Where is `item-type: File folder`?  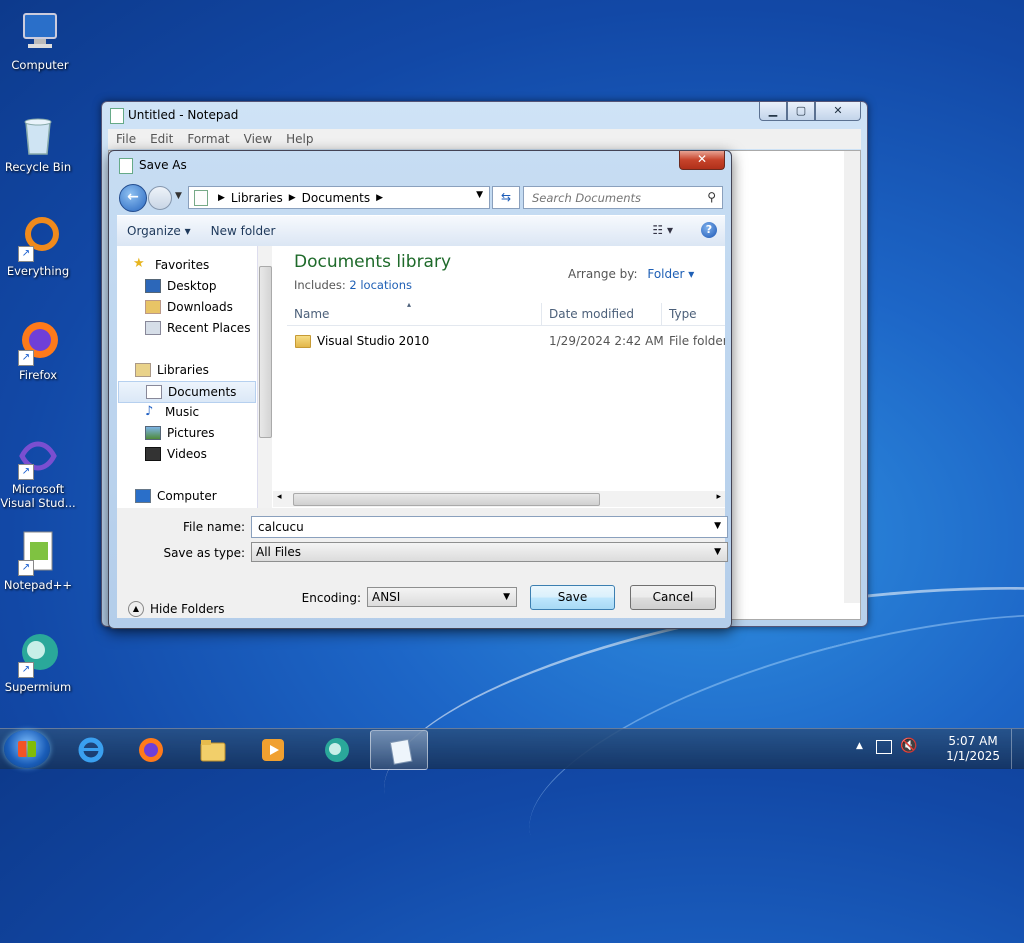
item-type: File folder is located at coordinates (697, 341).